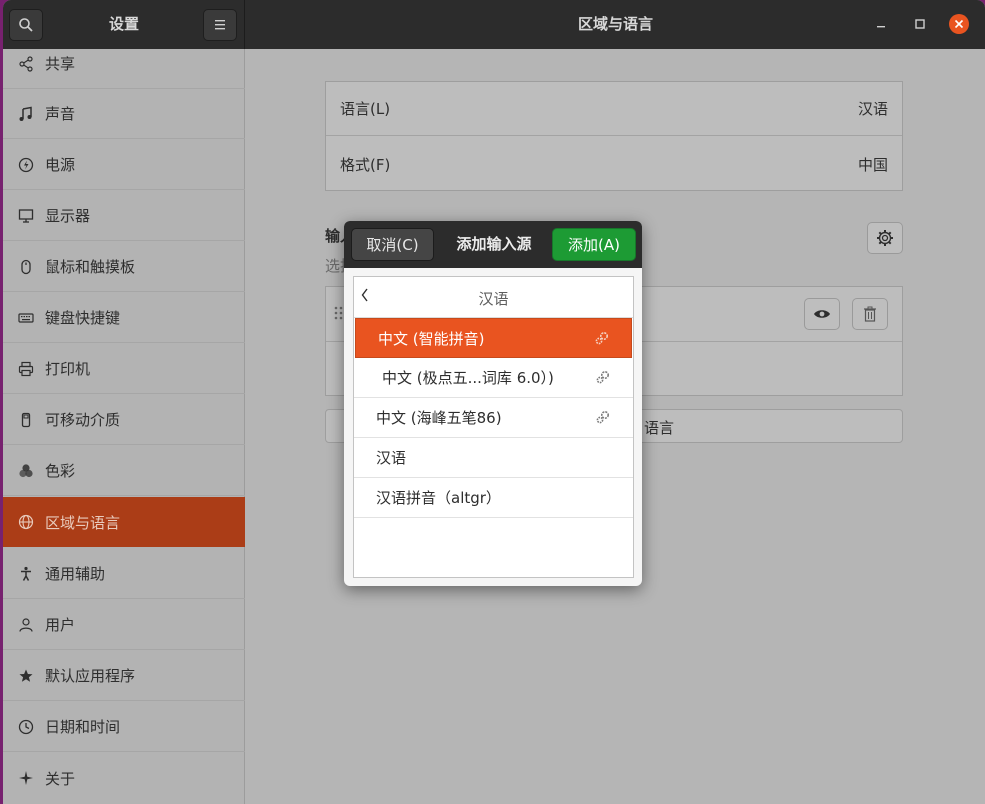 This screenshot has width=985, height=804. Describe the element at coordinates (339, 313) in the screenshot. I see `drag-handle-icon` at that location.